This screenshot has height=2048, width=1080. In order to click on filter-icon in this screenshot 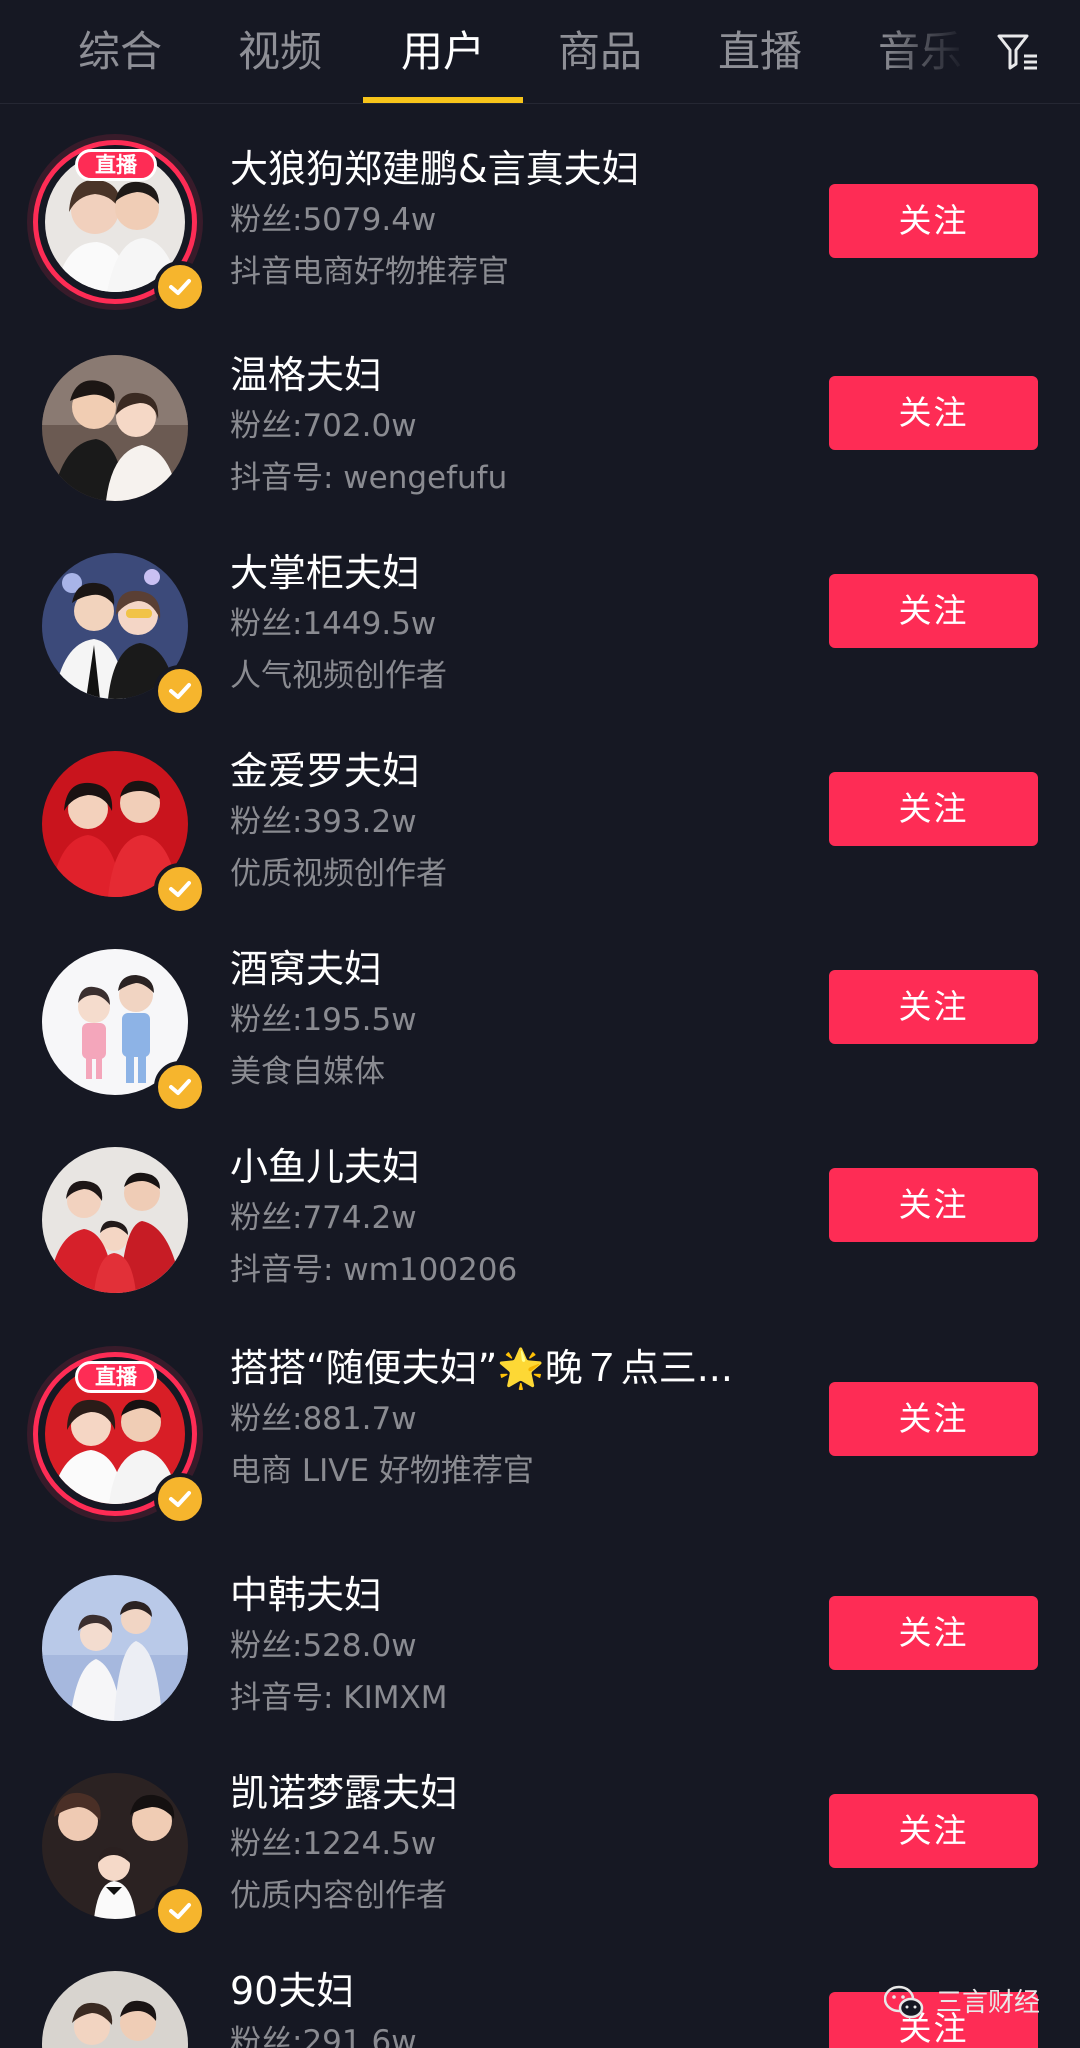, I will do `click(1018, 52)`.